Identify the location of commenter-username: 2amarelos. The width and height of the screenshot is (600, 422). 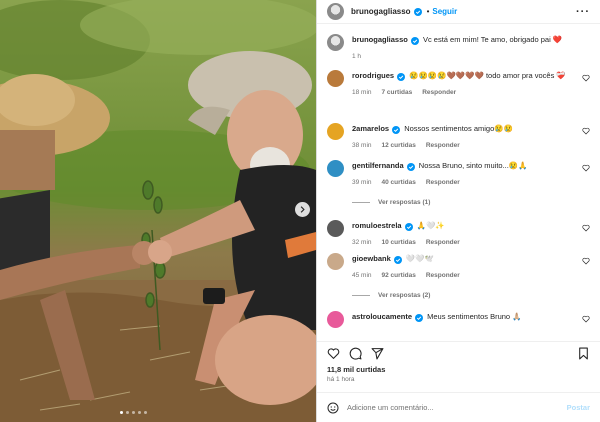
(370, 128).